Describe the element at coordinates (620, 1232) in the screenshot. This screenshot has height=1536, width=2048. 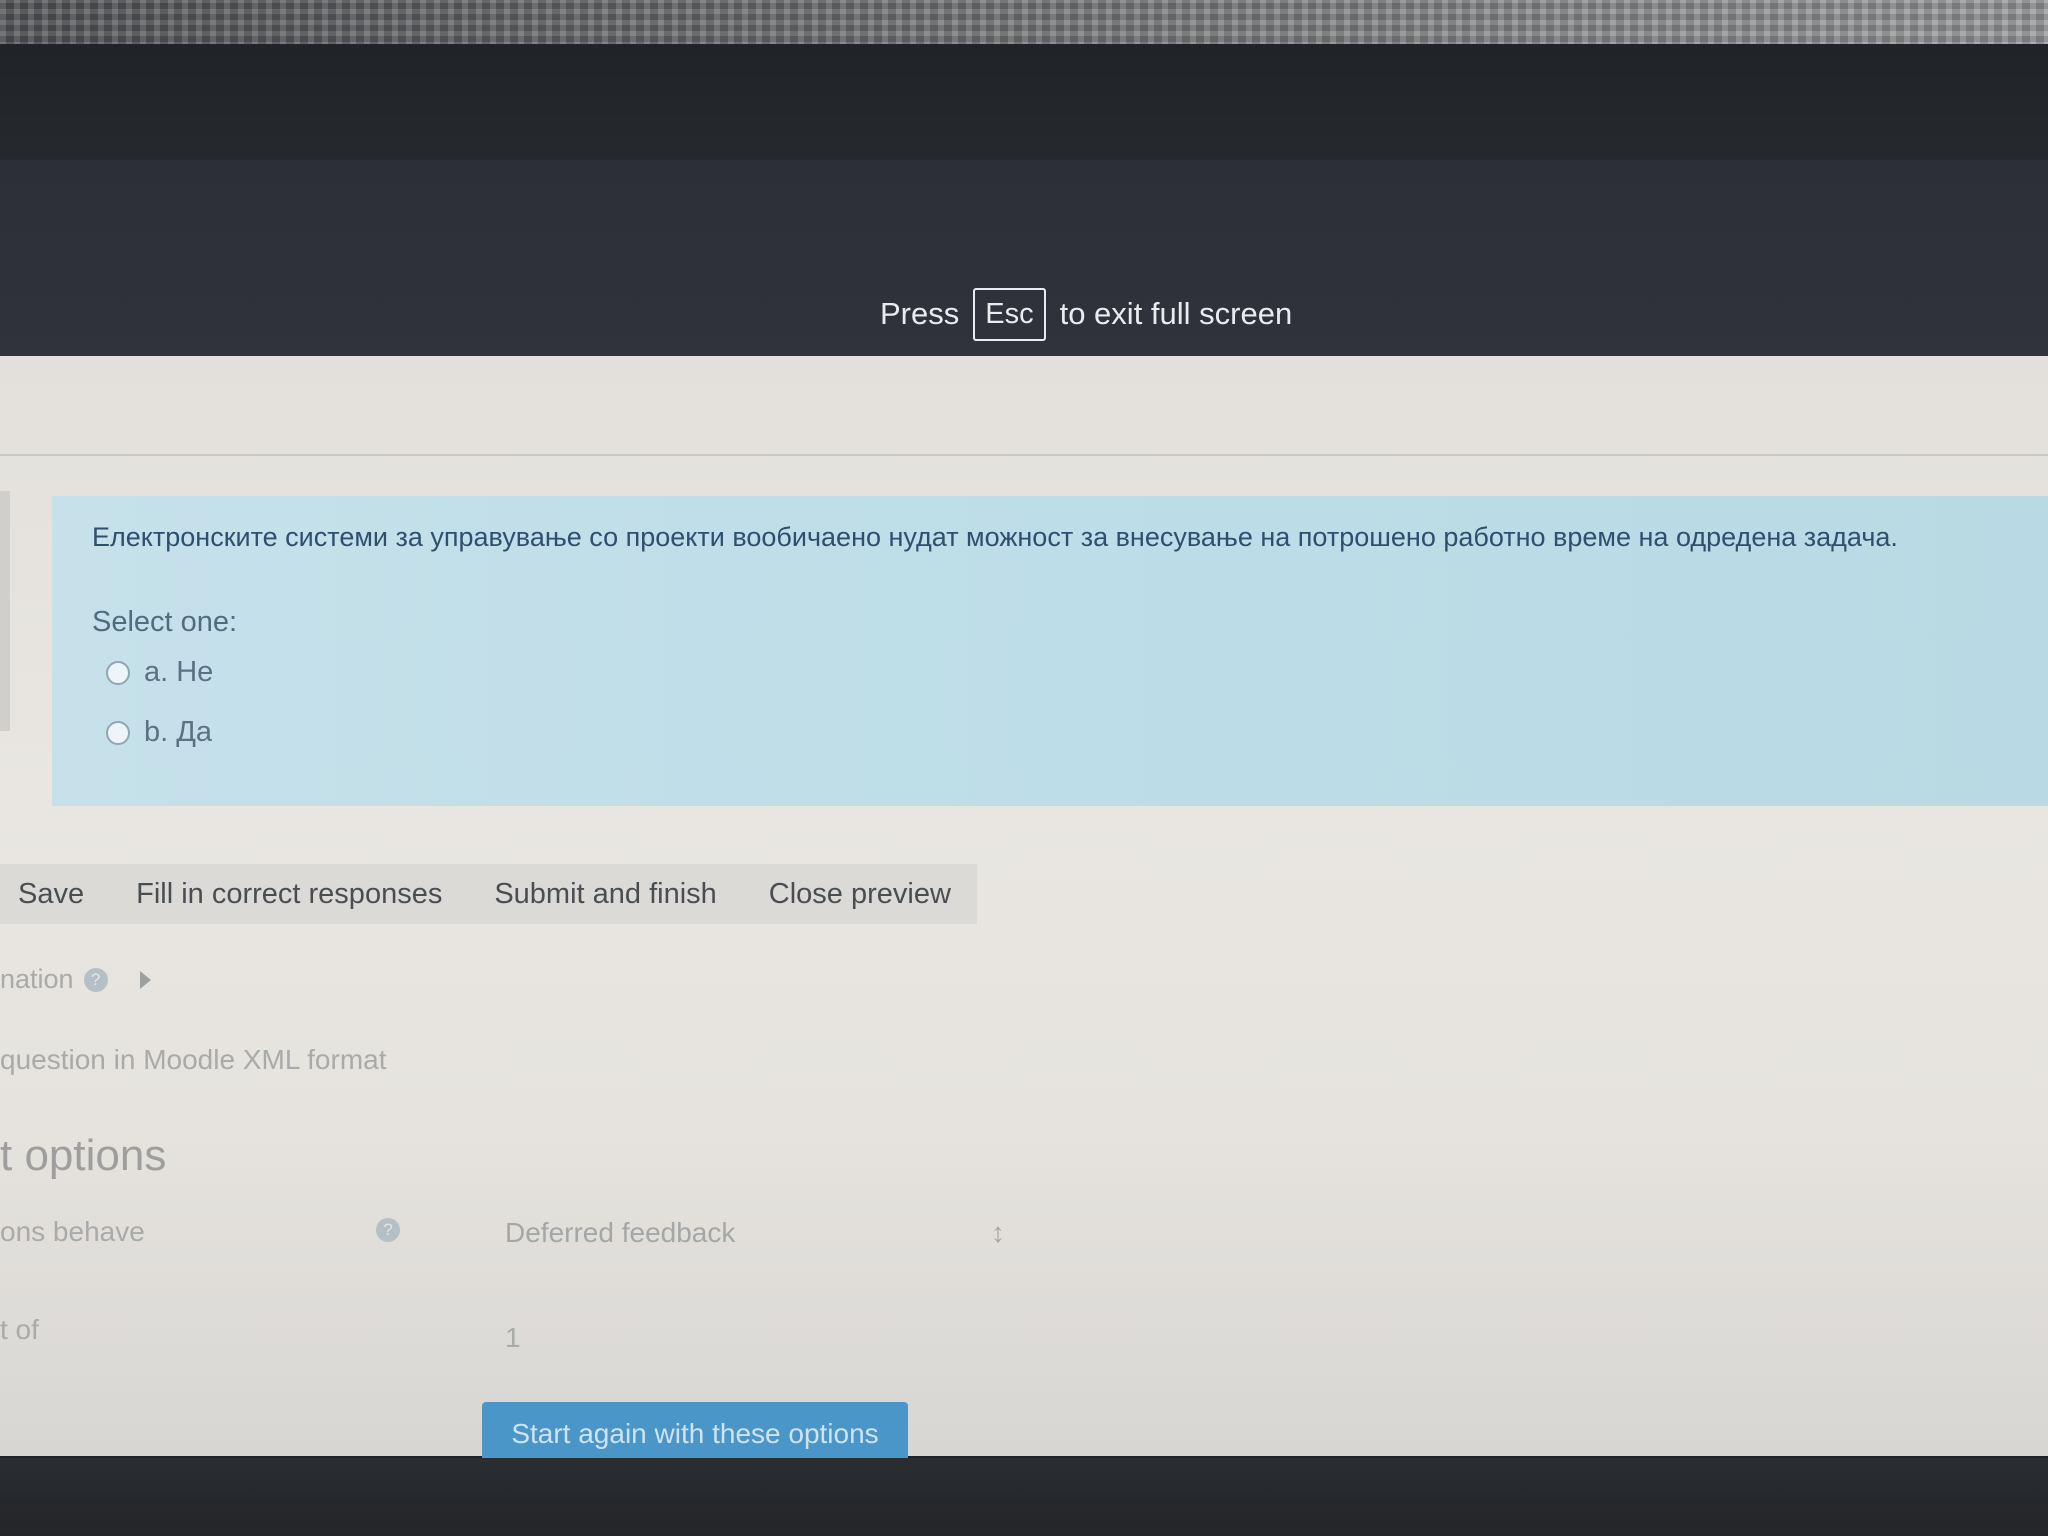
I see `behaviour-value: Deferred feedback` at that location.